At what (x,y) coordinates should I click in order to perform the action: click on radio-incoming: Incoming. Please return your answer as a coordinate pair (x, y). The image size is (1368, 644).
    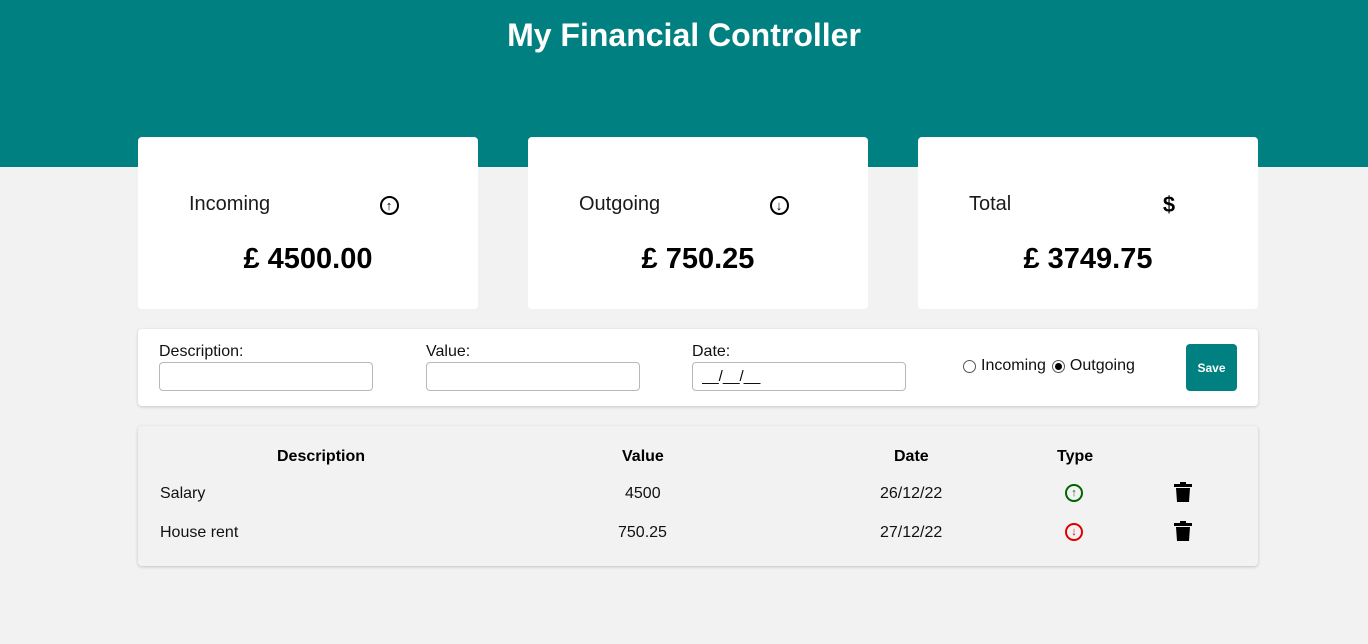
    Looking at the image, I should click on (1004, 366).